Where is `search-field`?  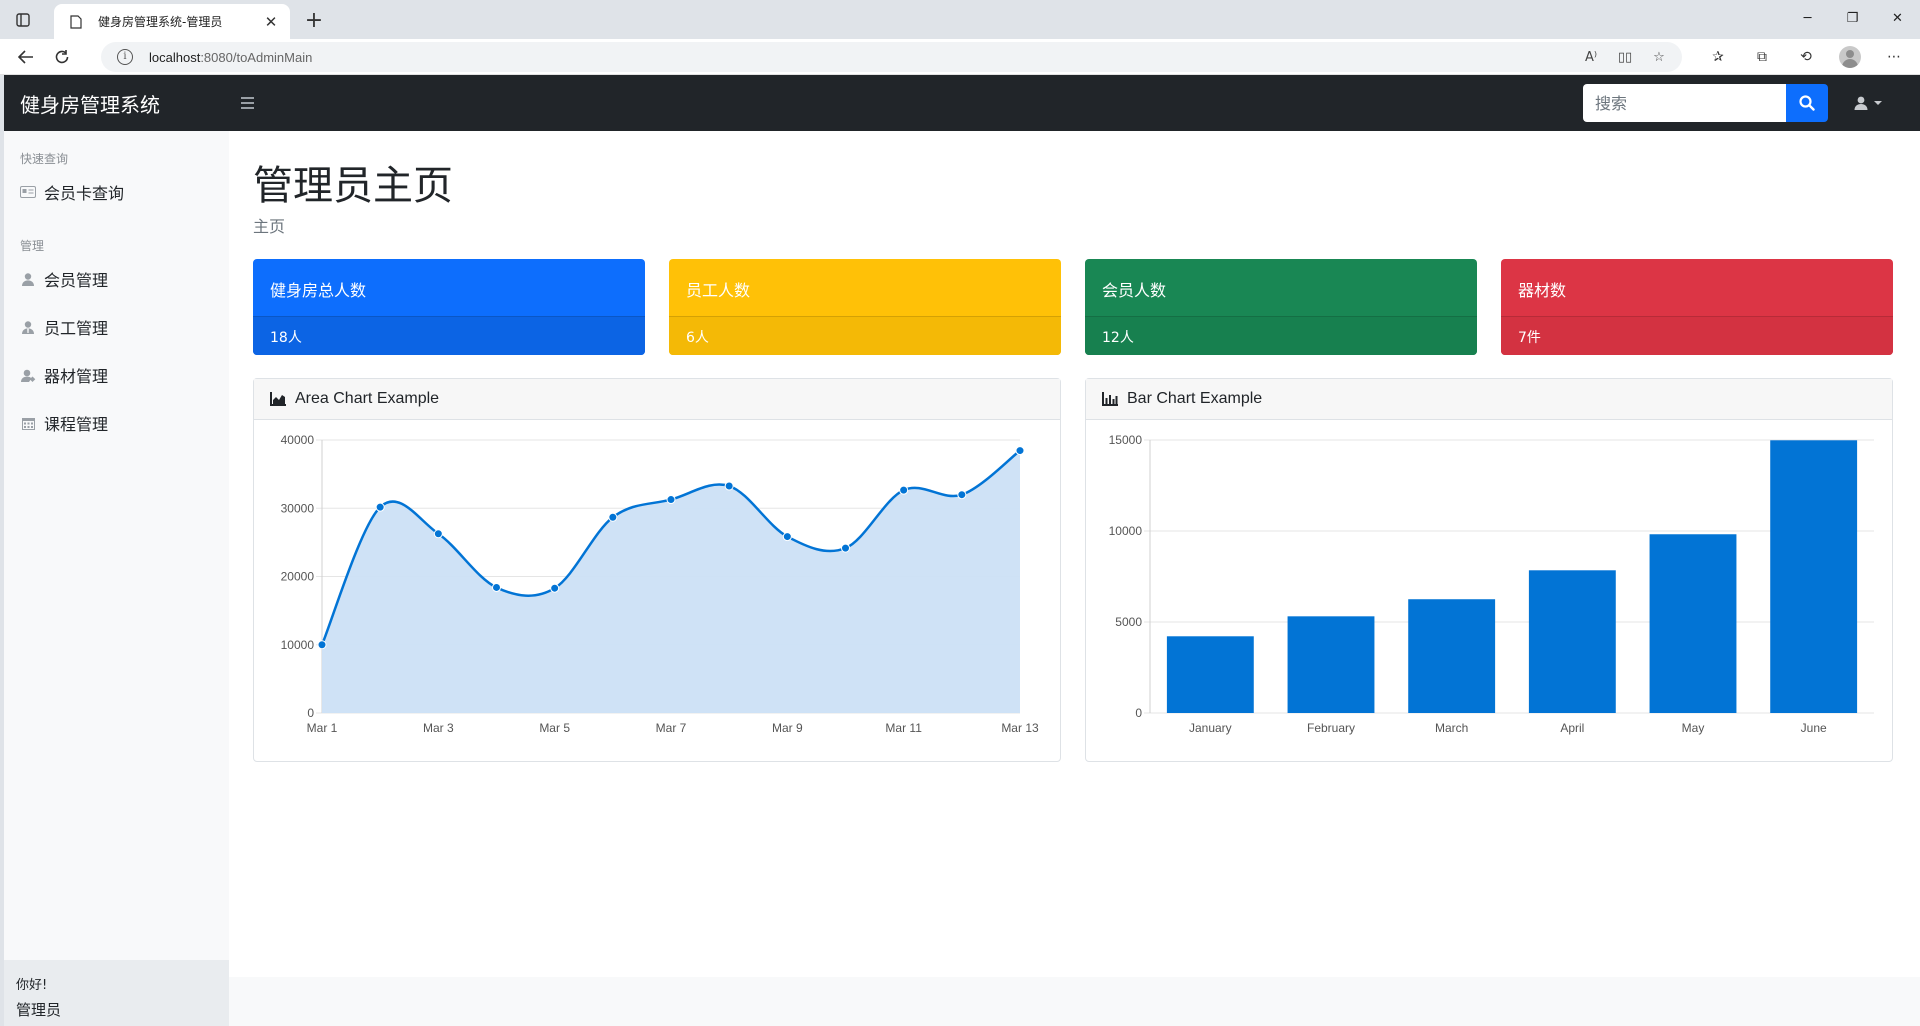 search-field is located at coordinates (1684, 103).